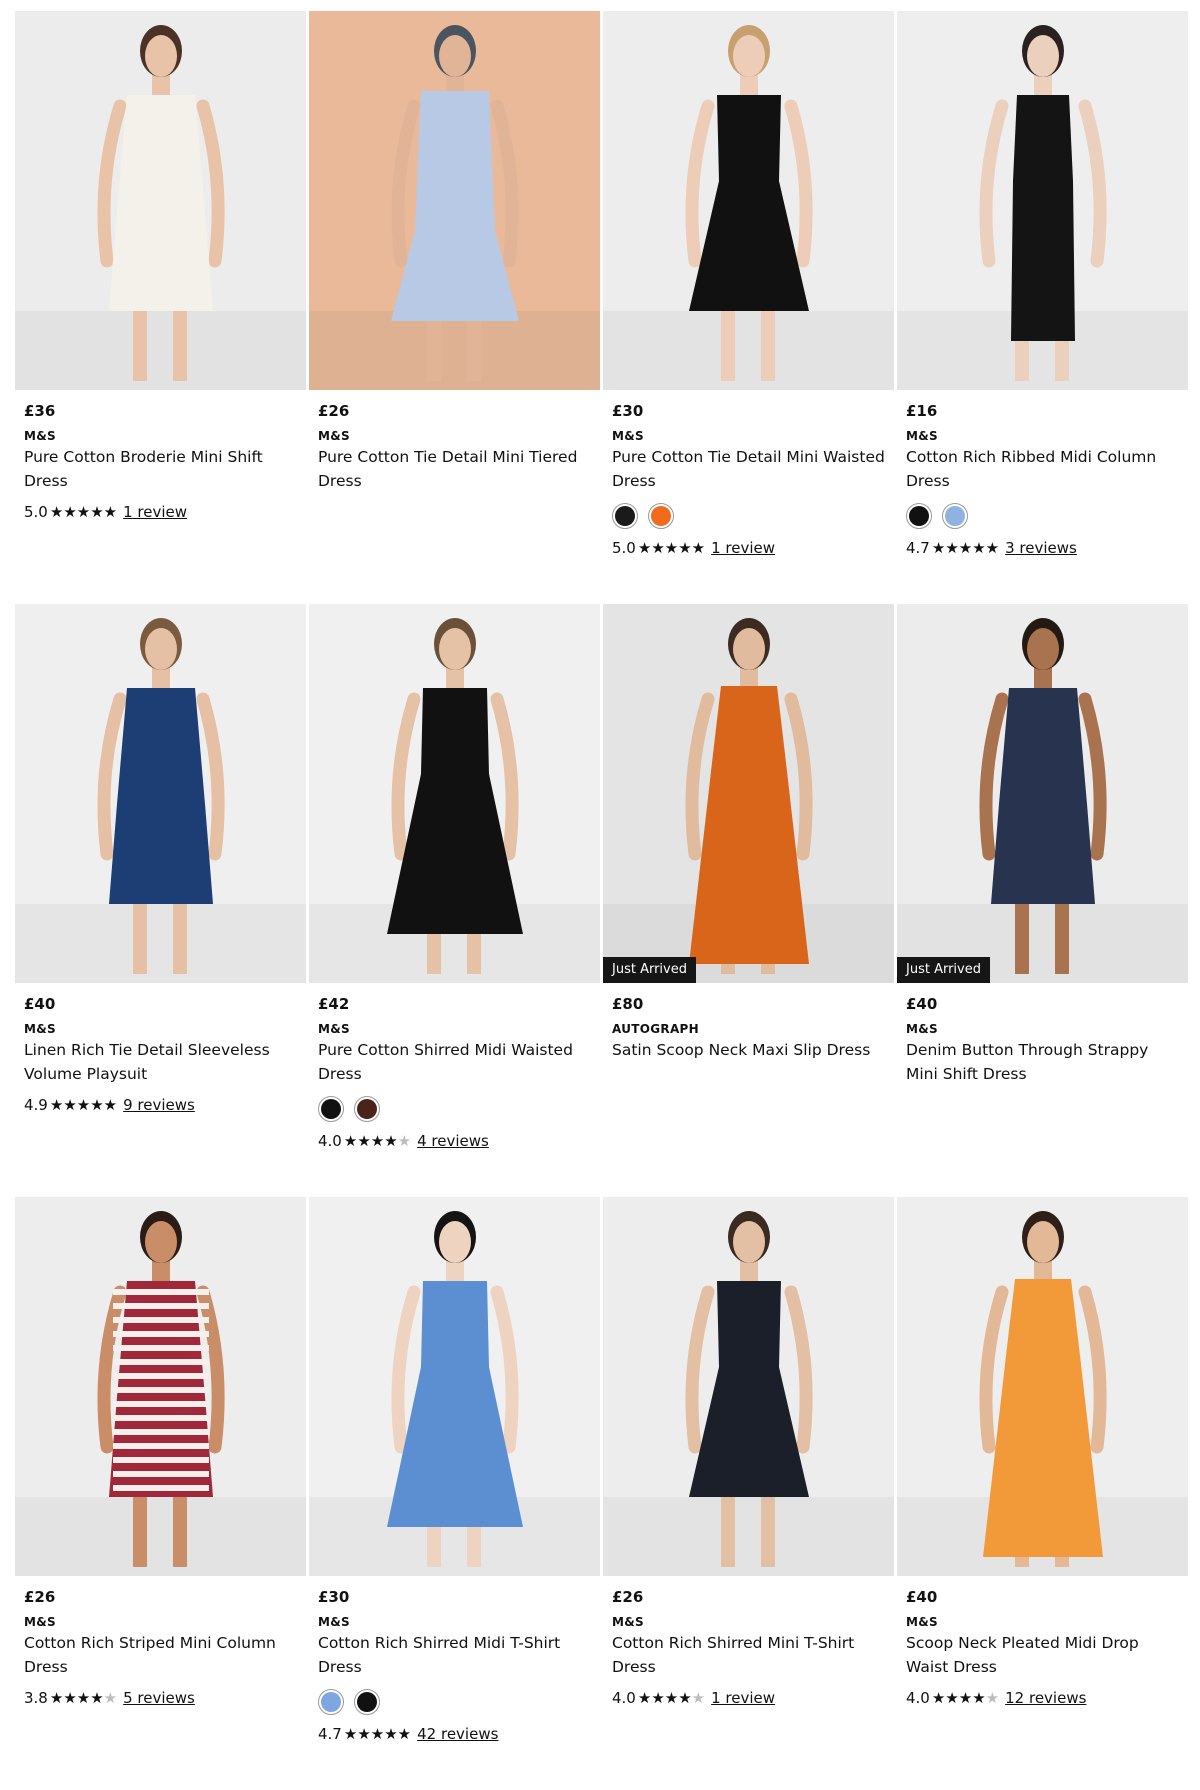 The image size is (1200, 1790). Describe the element at coordinates (749, 1655) in the screenshot. I see `product-title: Cotton Rich Shirred Mini T-Shirt Dress` at that location.